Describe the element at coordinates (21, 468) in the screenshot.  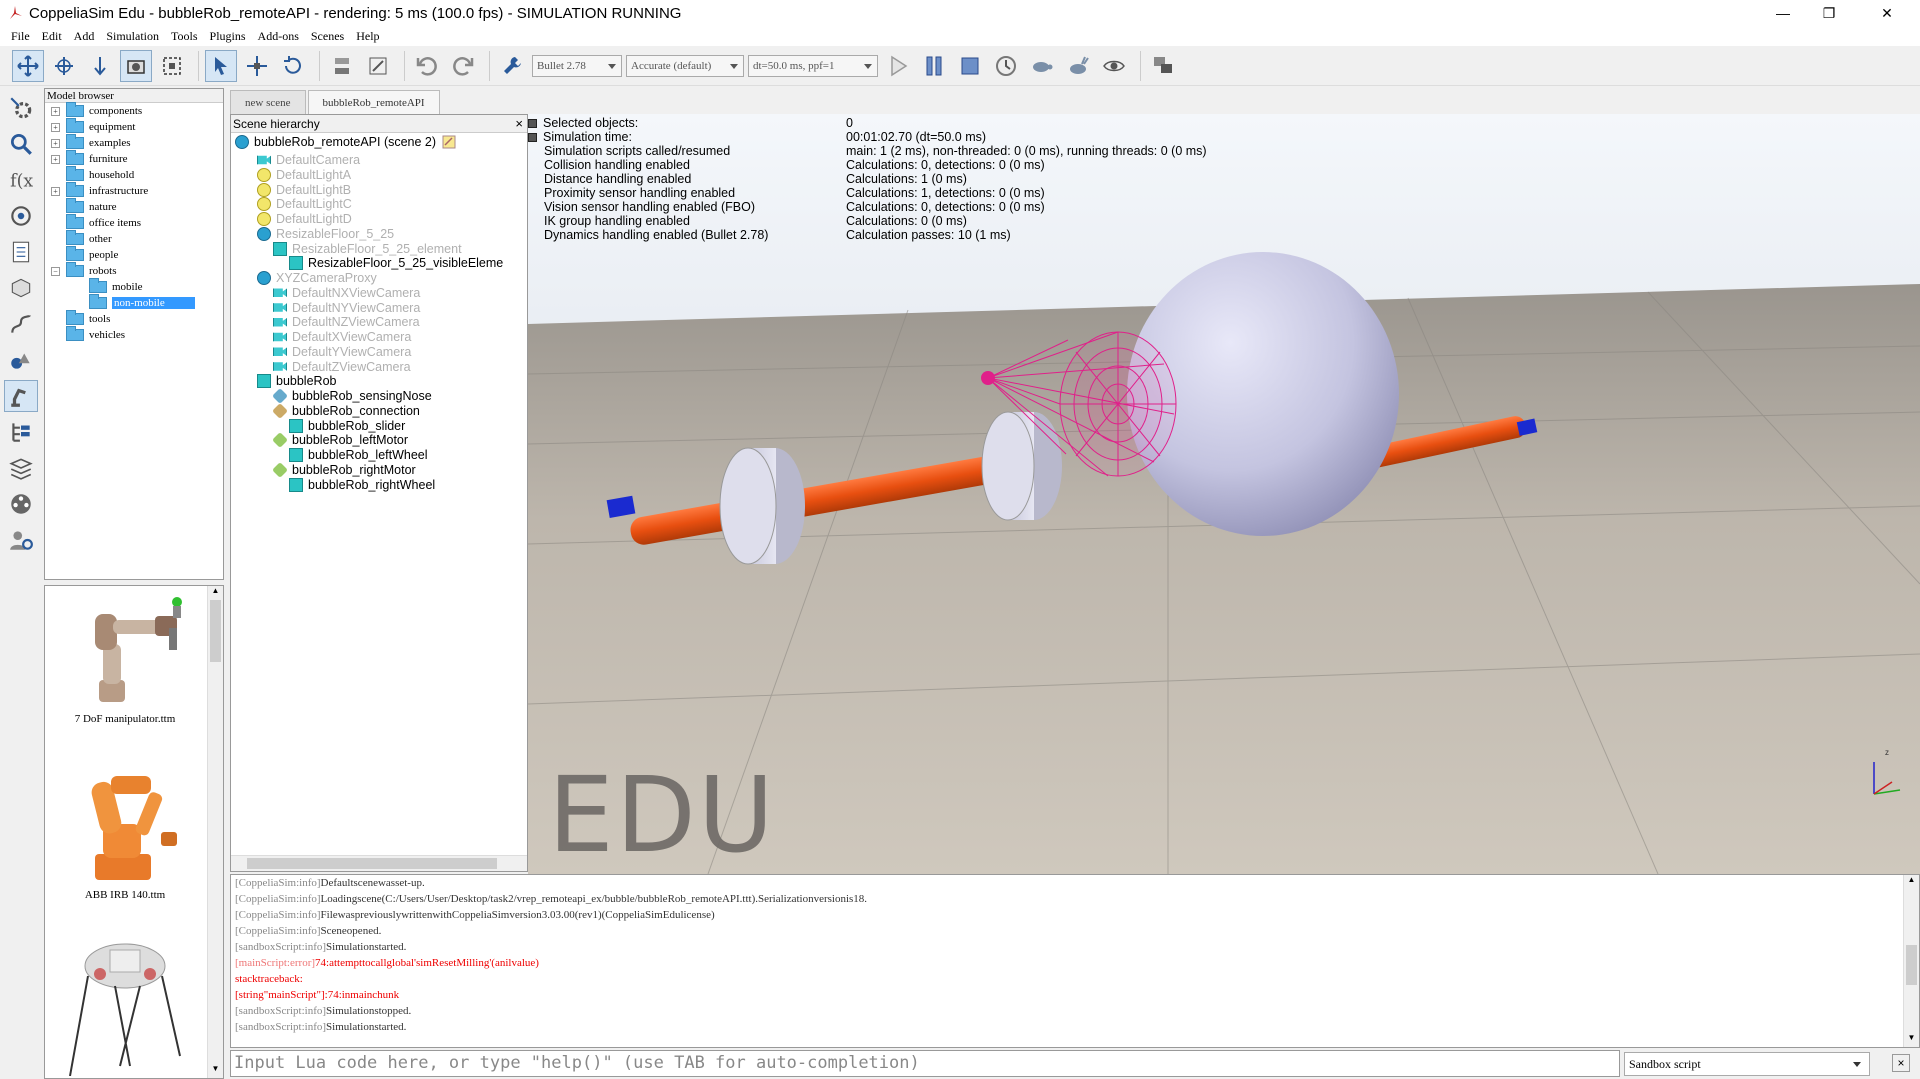
I see `layers-button` at that location.